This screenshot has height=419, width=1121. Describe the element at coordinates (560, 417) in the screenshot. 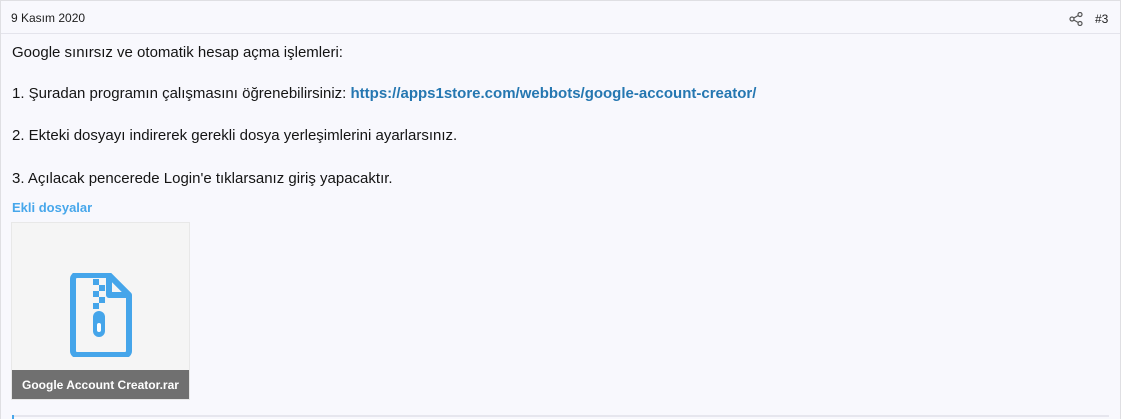

I see `post-divider` at that location.